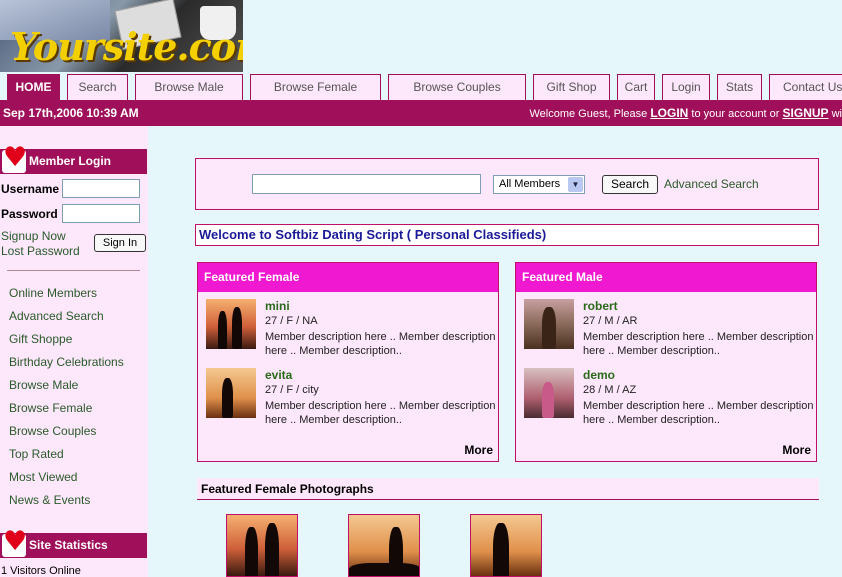  I want to click on login-link: LOGIN, so click(669, 113).